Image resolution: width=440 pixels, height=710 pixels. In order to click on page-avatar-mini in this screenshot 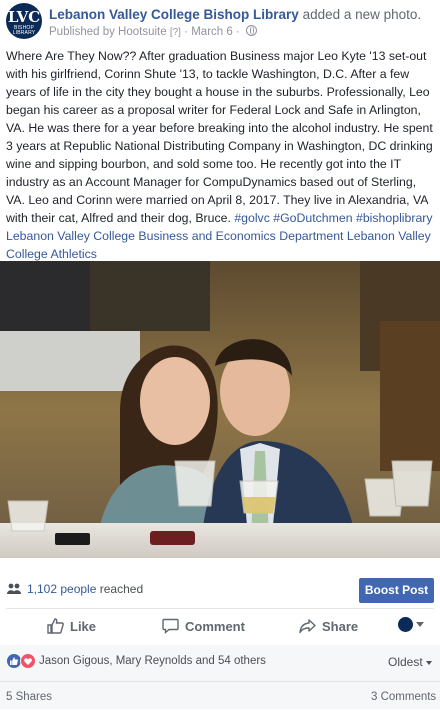, I will do `click(405, 625)`.